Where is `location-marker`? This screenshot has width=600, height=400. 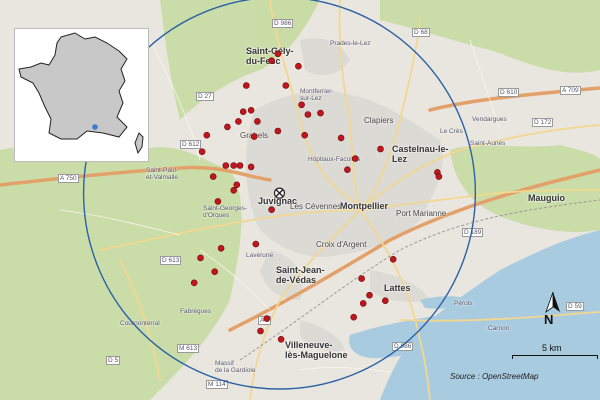
location-marker is located at coordinates (95, 127).